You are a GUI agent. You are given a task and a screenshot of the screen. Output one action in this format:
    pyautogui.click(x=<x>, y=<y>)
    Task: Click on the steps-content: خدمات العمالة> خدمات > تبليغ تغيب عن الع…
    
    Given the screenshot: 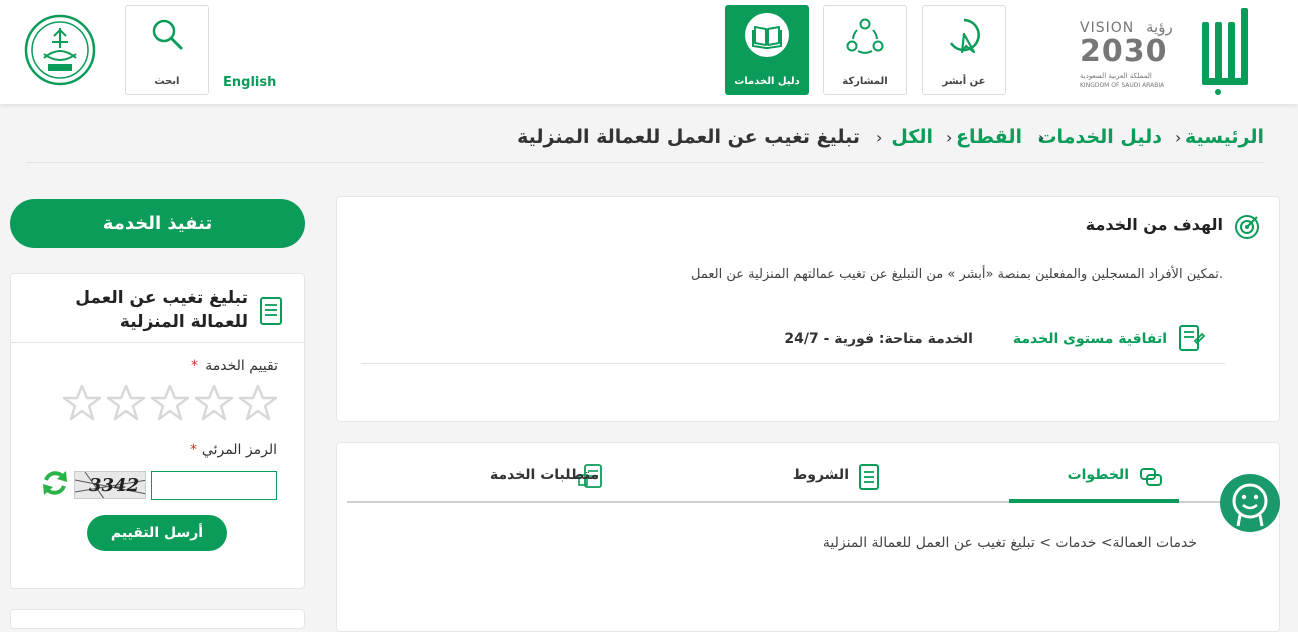 What is the action you would take?
    pyautogui.click(x=1009, y=543)
    